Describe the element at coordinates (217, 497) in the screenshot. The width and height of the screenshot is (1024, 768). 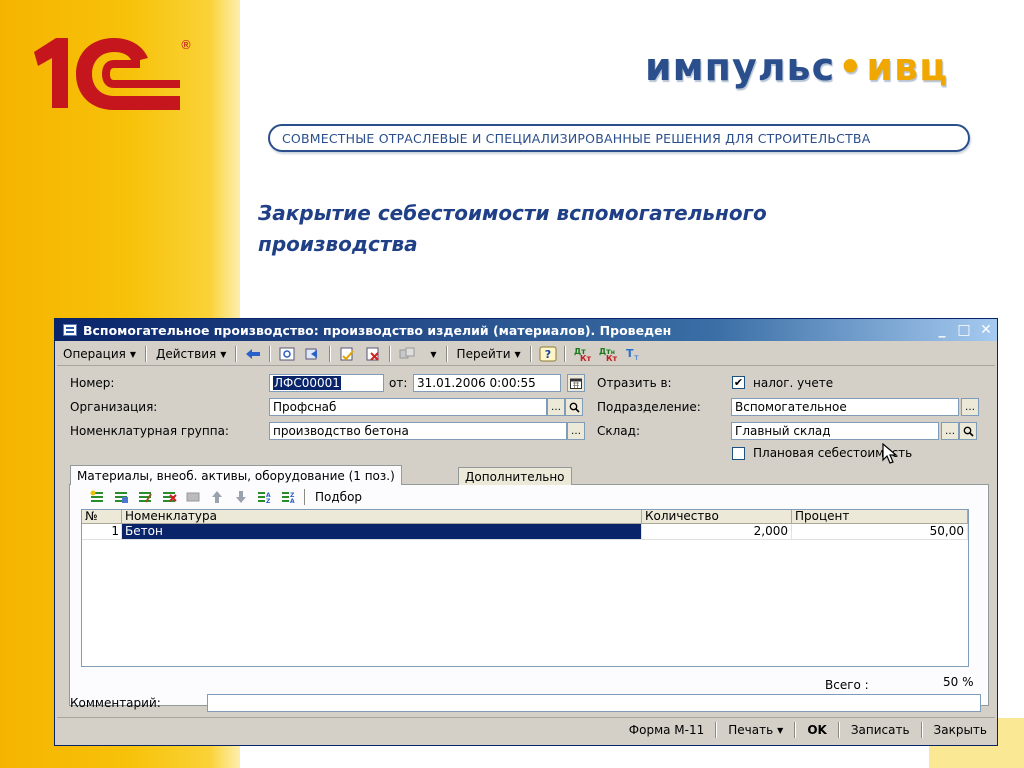
I see `move-up-icon` at that location.